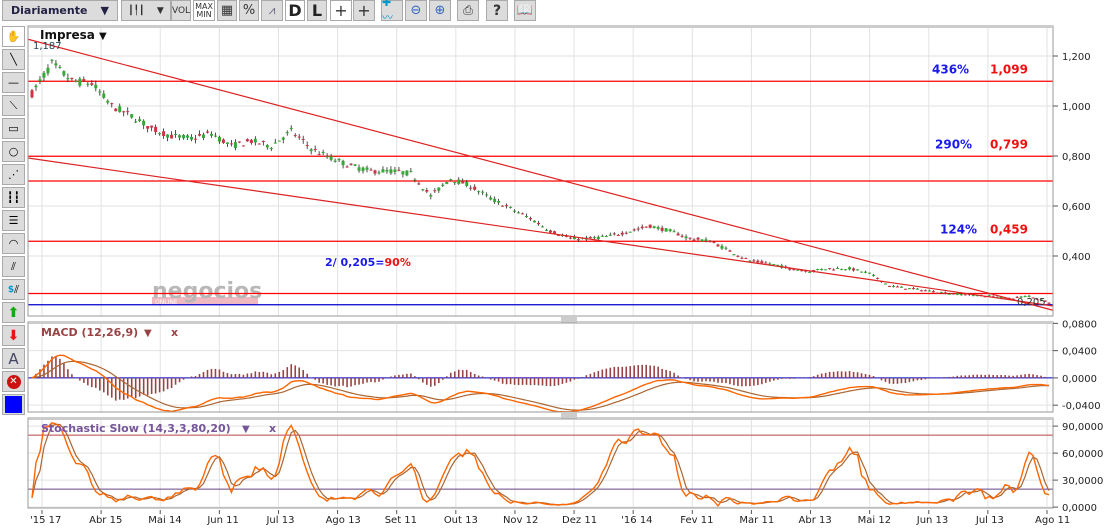  I want to click on up-arrow-tool: ⬆, so click(13, 312).